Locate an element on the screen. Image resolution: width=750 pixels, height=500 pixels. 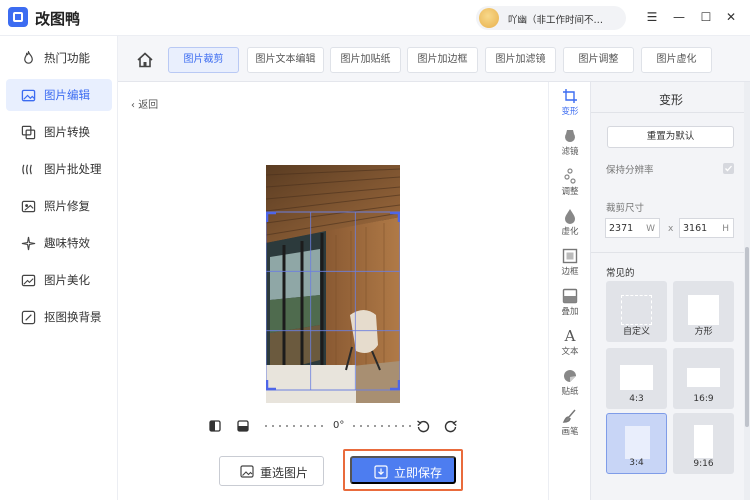
minimize-icon: — is located at coordinates (679, 17).